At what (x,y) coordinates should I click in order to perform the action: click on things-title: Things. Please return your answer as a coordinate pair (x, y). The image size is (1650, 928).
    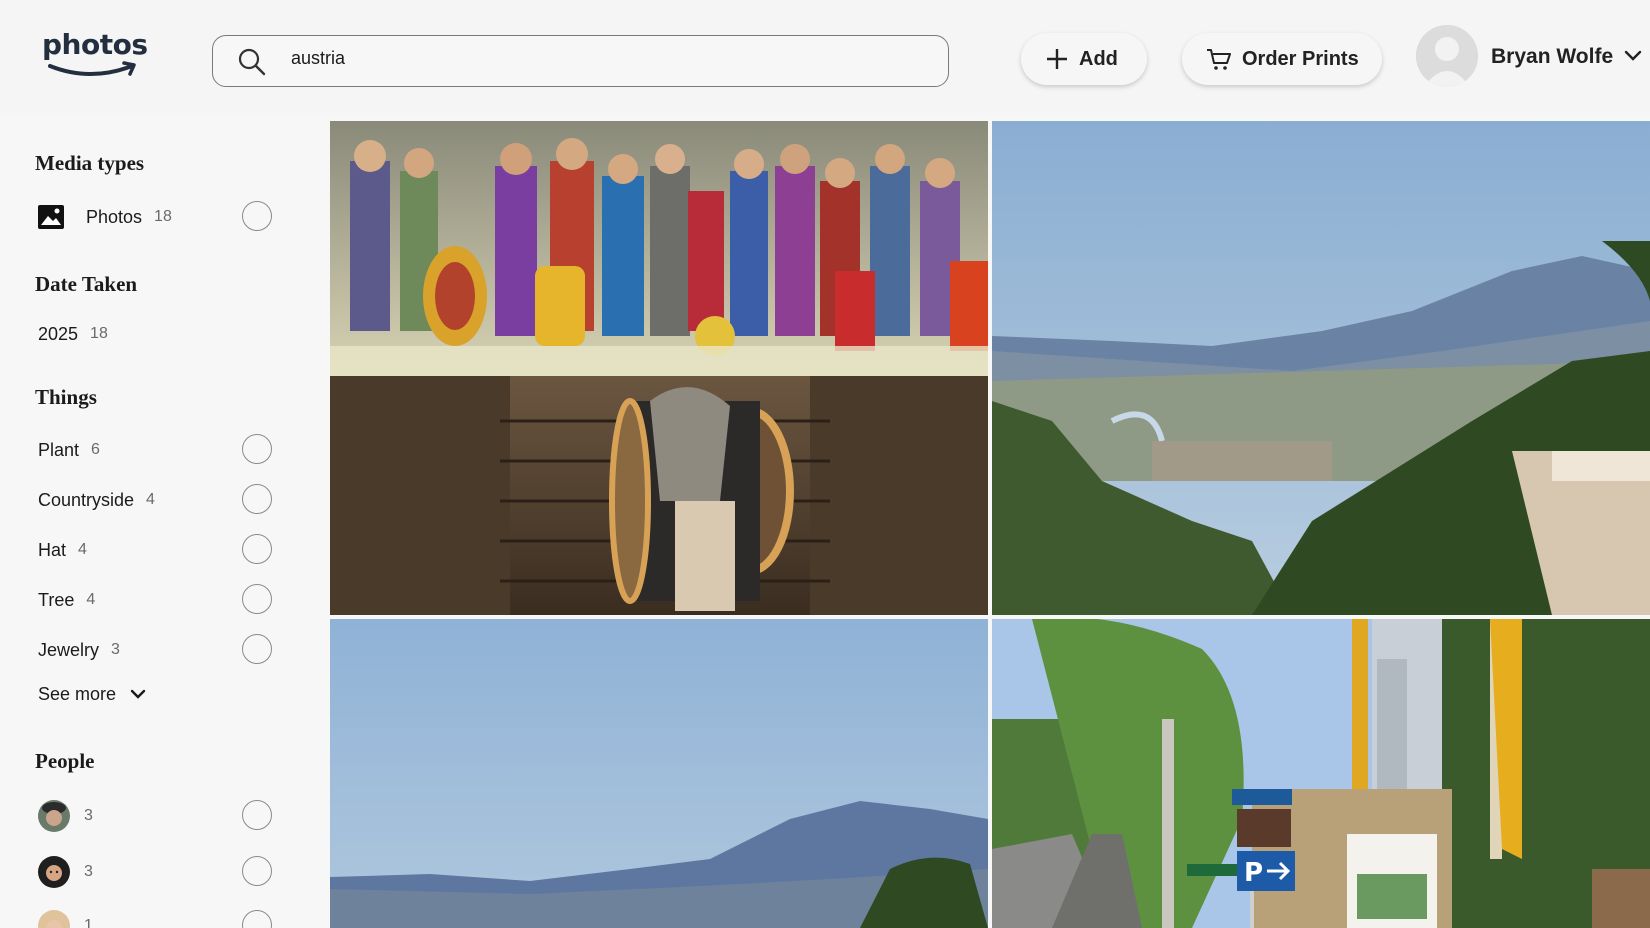
    Looking at the image, I should click on (66, 397).